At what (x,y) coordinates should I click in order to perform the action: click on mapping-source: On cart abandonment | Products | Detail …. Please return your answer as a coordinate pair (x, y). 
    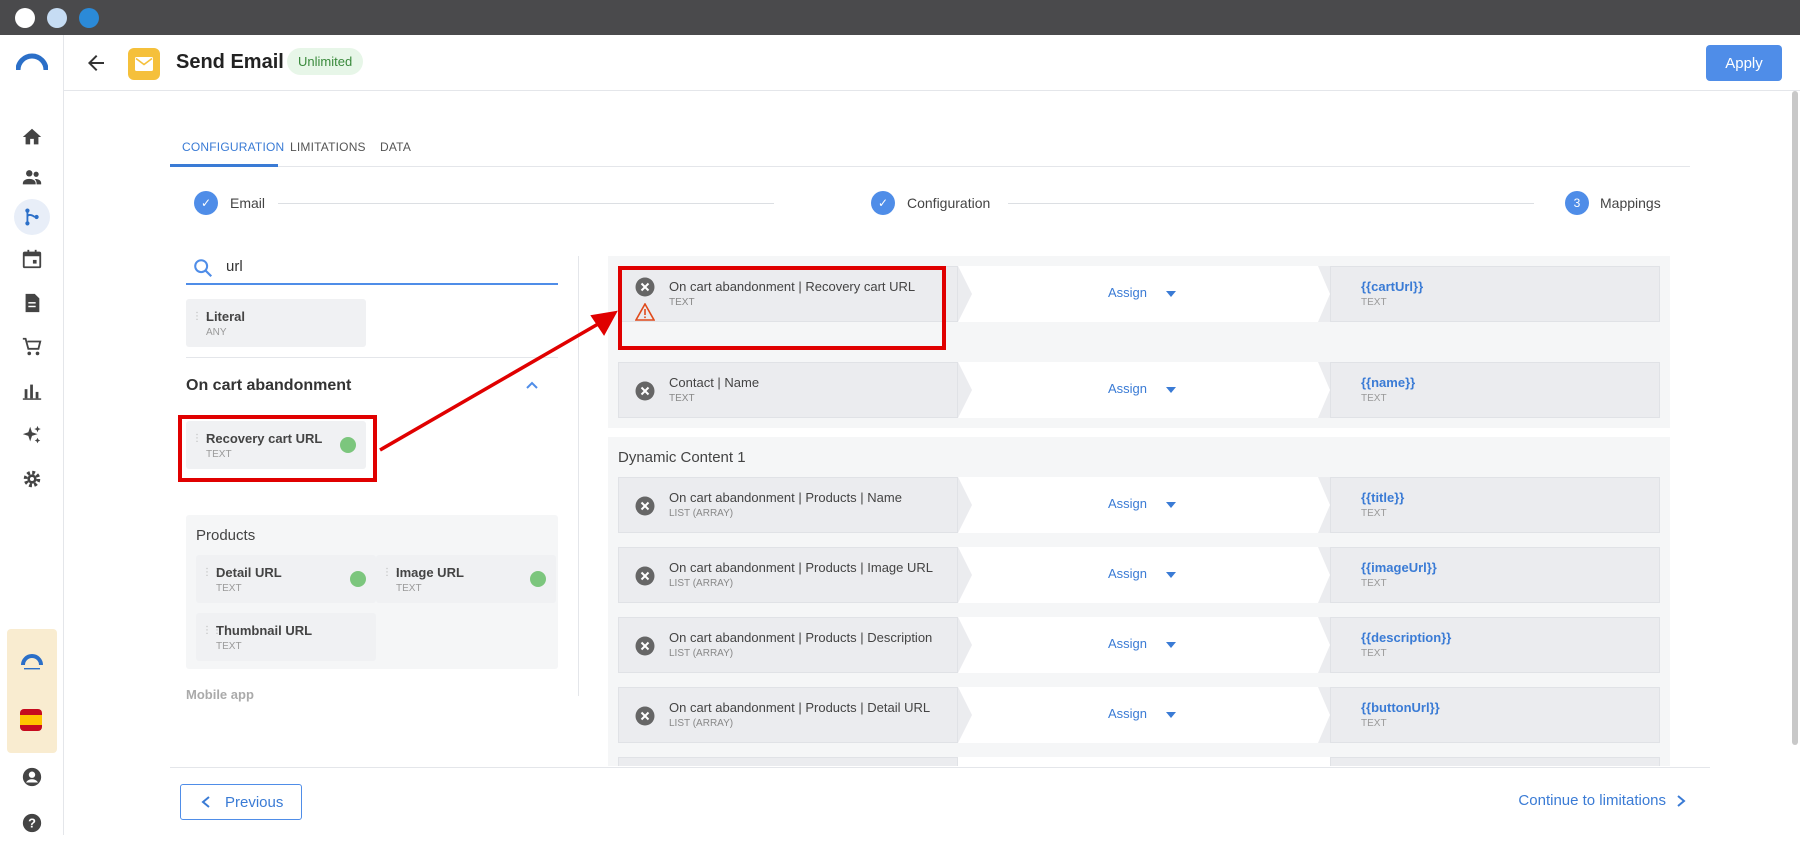
    Looking at the image, I should click on (788, 715).